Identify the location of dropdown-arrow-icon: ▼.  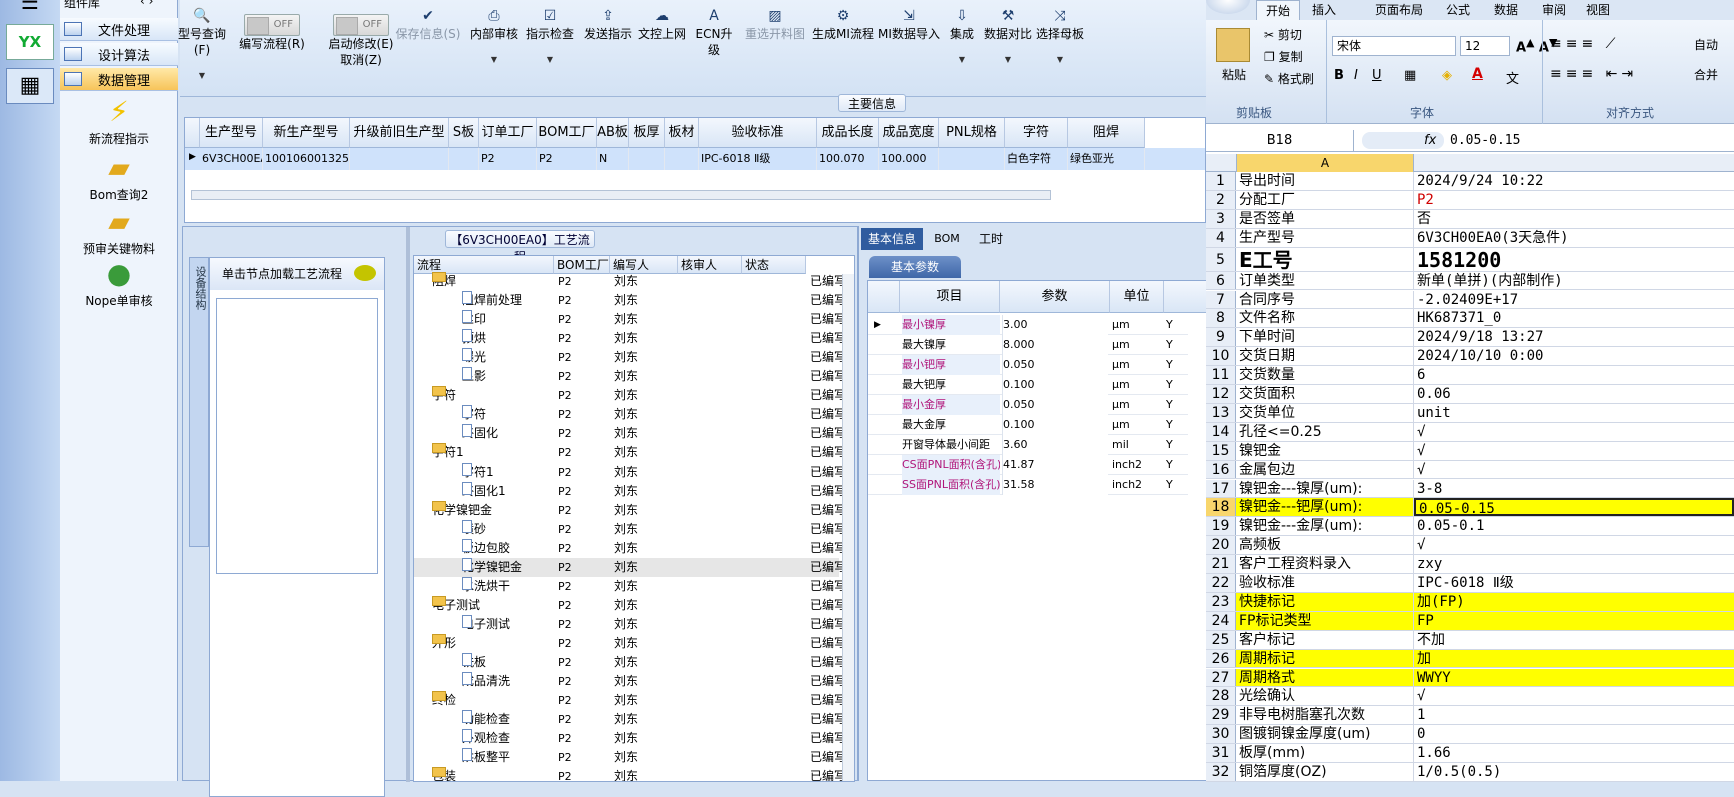
(550, 60).